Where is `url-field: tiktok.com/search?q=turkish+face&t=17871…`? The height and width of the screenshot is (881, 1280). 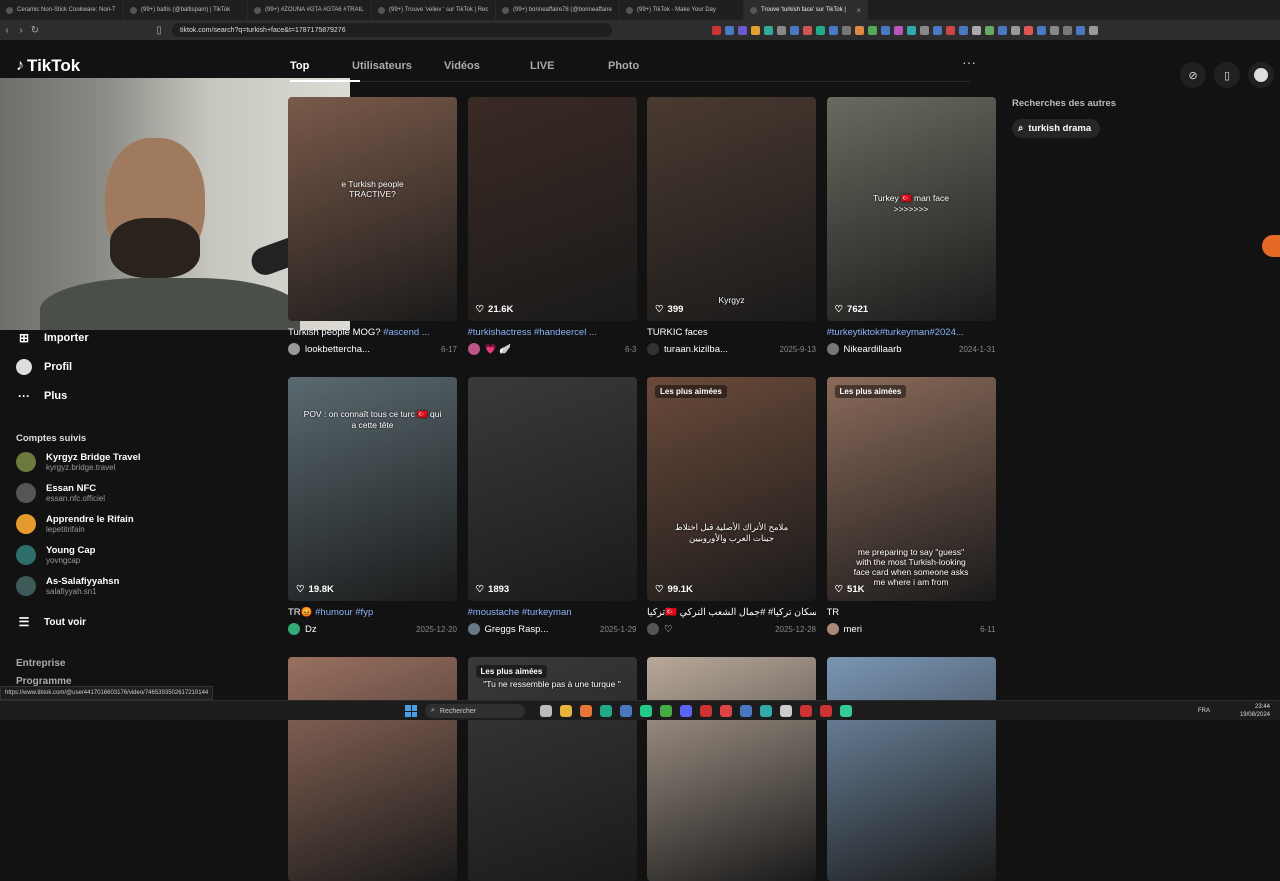 url-field: tiktok.com/search?q=turkish+face&t=17871… is located at coordinates (392, 30).